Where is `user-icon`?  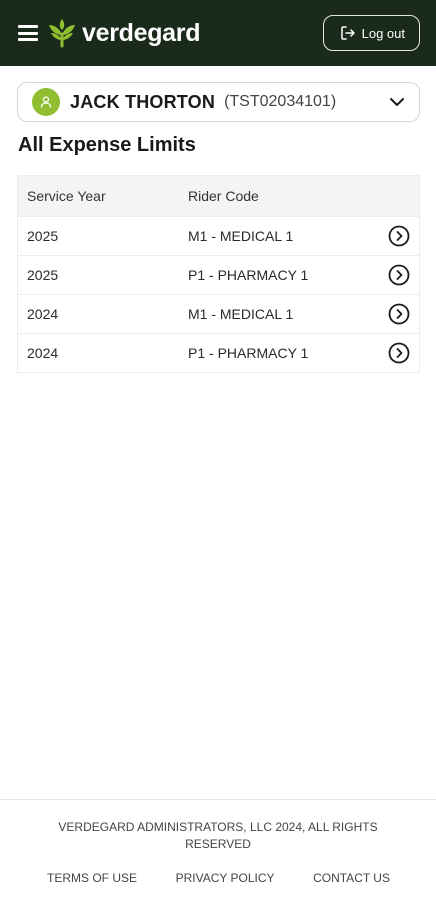
user-icon is located at coordinates (46, 102).